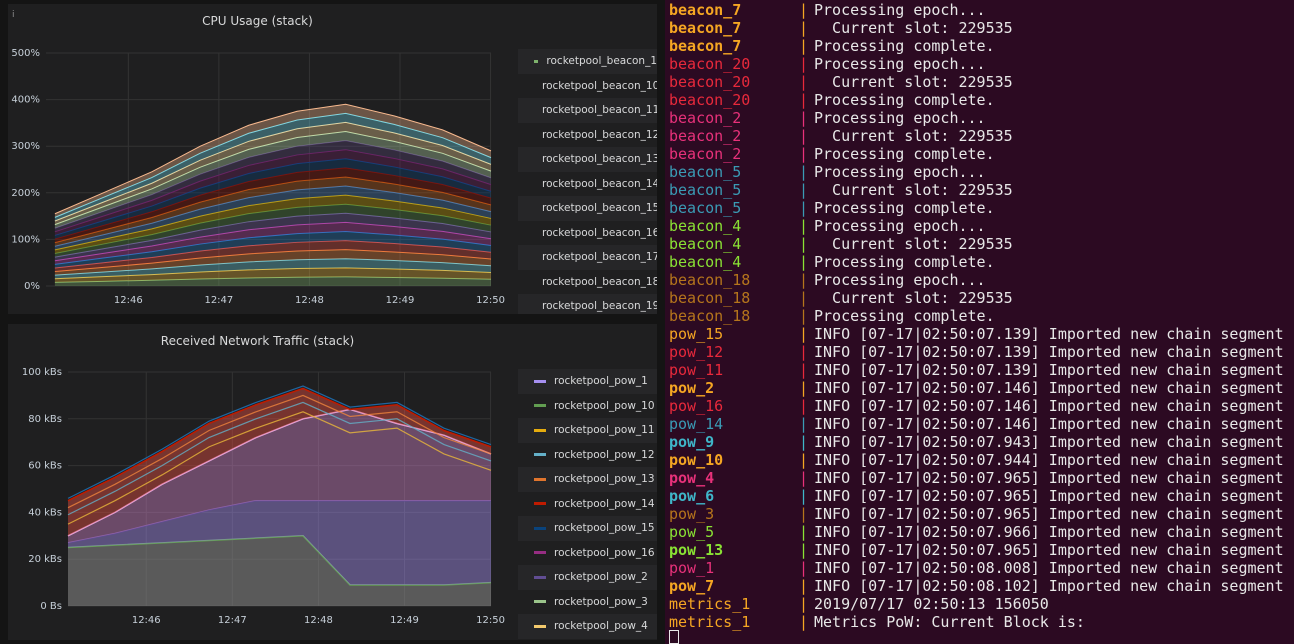  I want to click on cpu-legend-item: rocketpool_beacon_17, so click(587, 257).